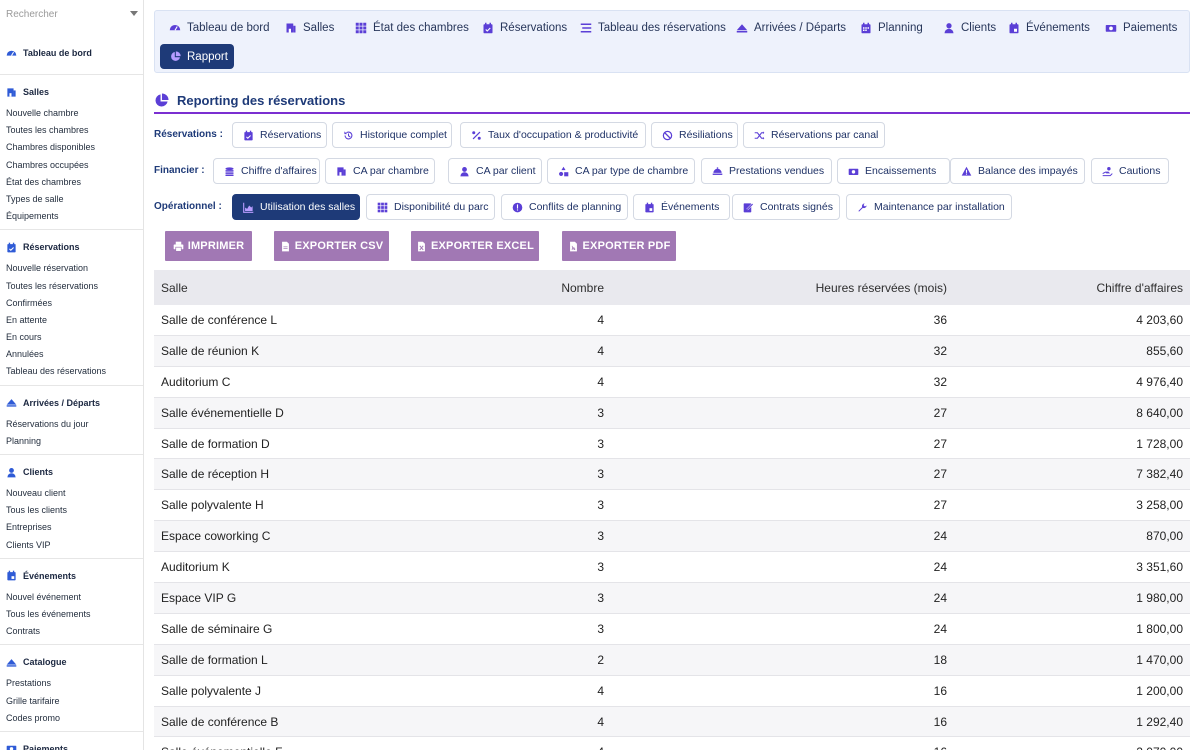  I want to click on sidebar-item: Équipements, so click(71, 216).